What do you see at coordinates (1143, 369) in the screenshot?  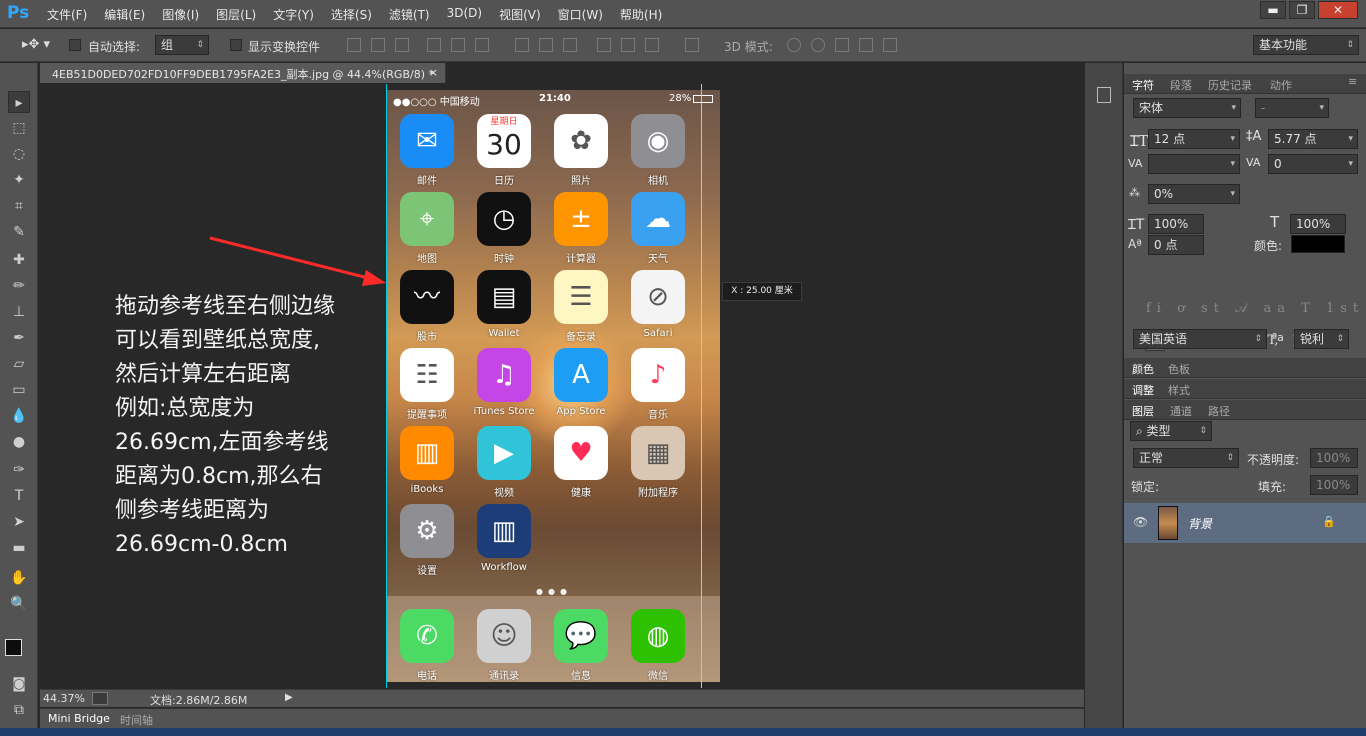 I see `tab-color: 颜色` at bounding box center [1143, 369].